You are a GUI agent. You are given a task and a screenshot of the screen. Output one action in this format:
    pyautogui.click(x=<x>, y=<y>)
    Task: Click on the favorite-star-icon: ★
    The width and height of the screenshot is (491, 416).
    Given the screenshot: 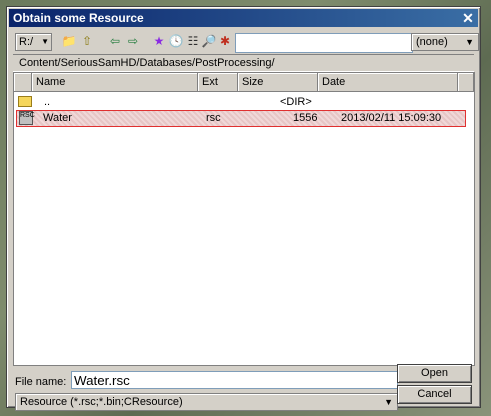 What is the action you would take?
    pyautogui.click(x=159, y=41)
    